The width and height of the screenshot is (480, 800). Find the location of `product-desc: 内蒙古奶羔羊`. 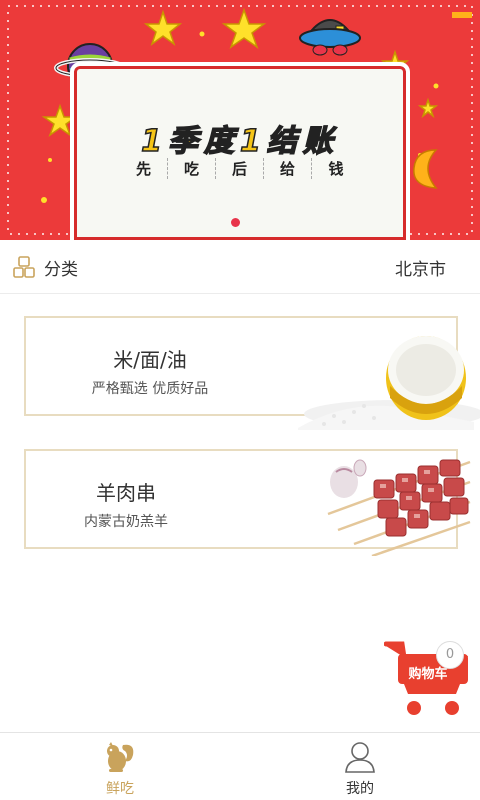

product-desc: 内蒙古奶羔羊 is located at coordinates (126, 522).